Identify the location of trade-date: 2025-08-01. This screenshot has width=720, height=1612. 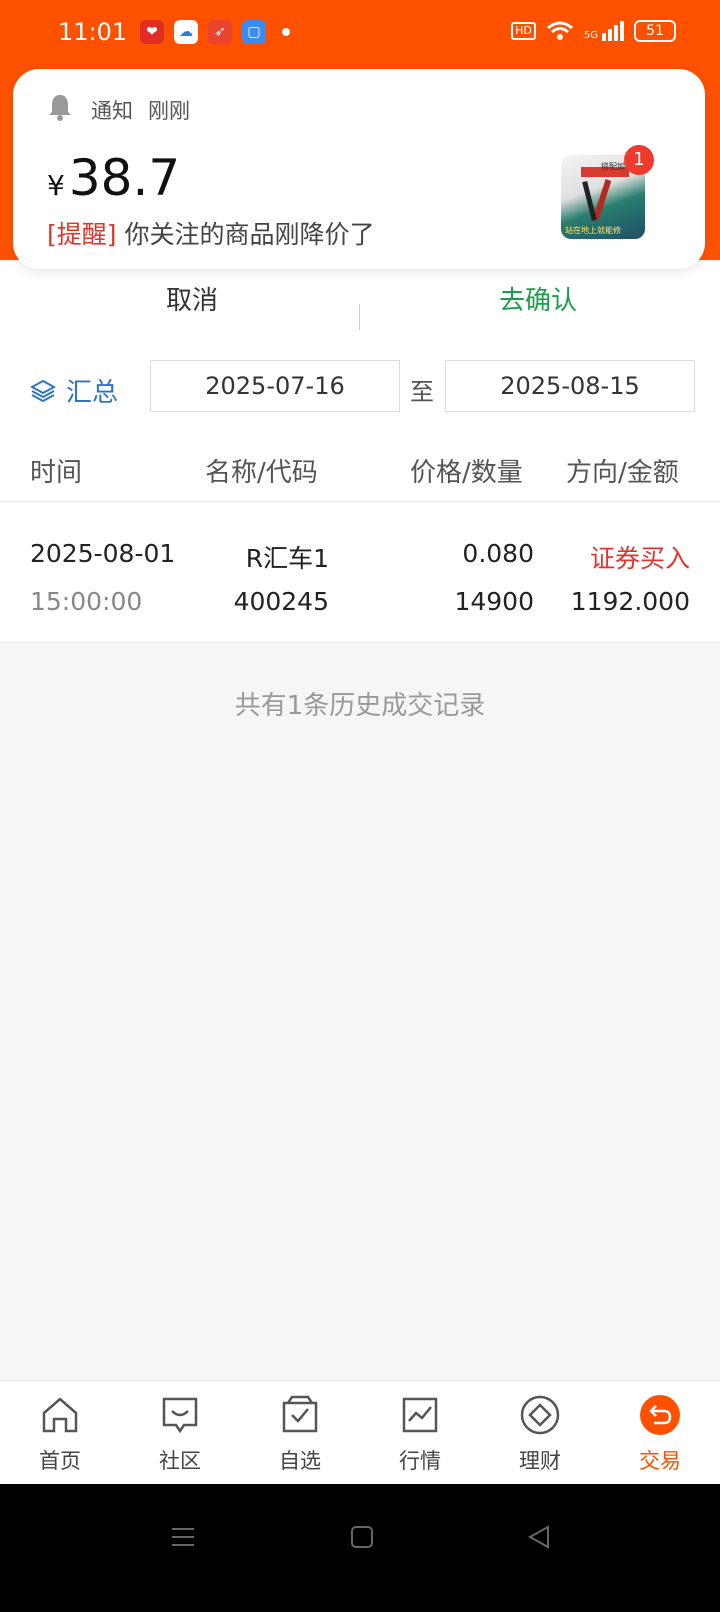
(103, 553).